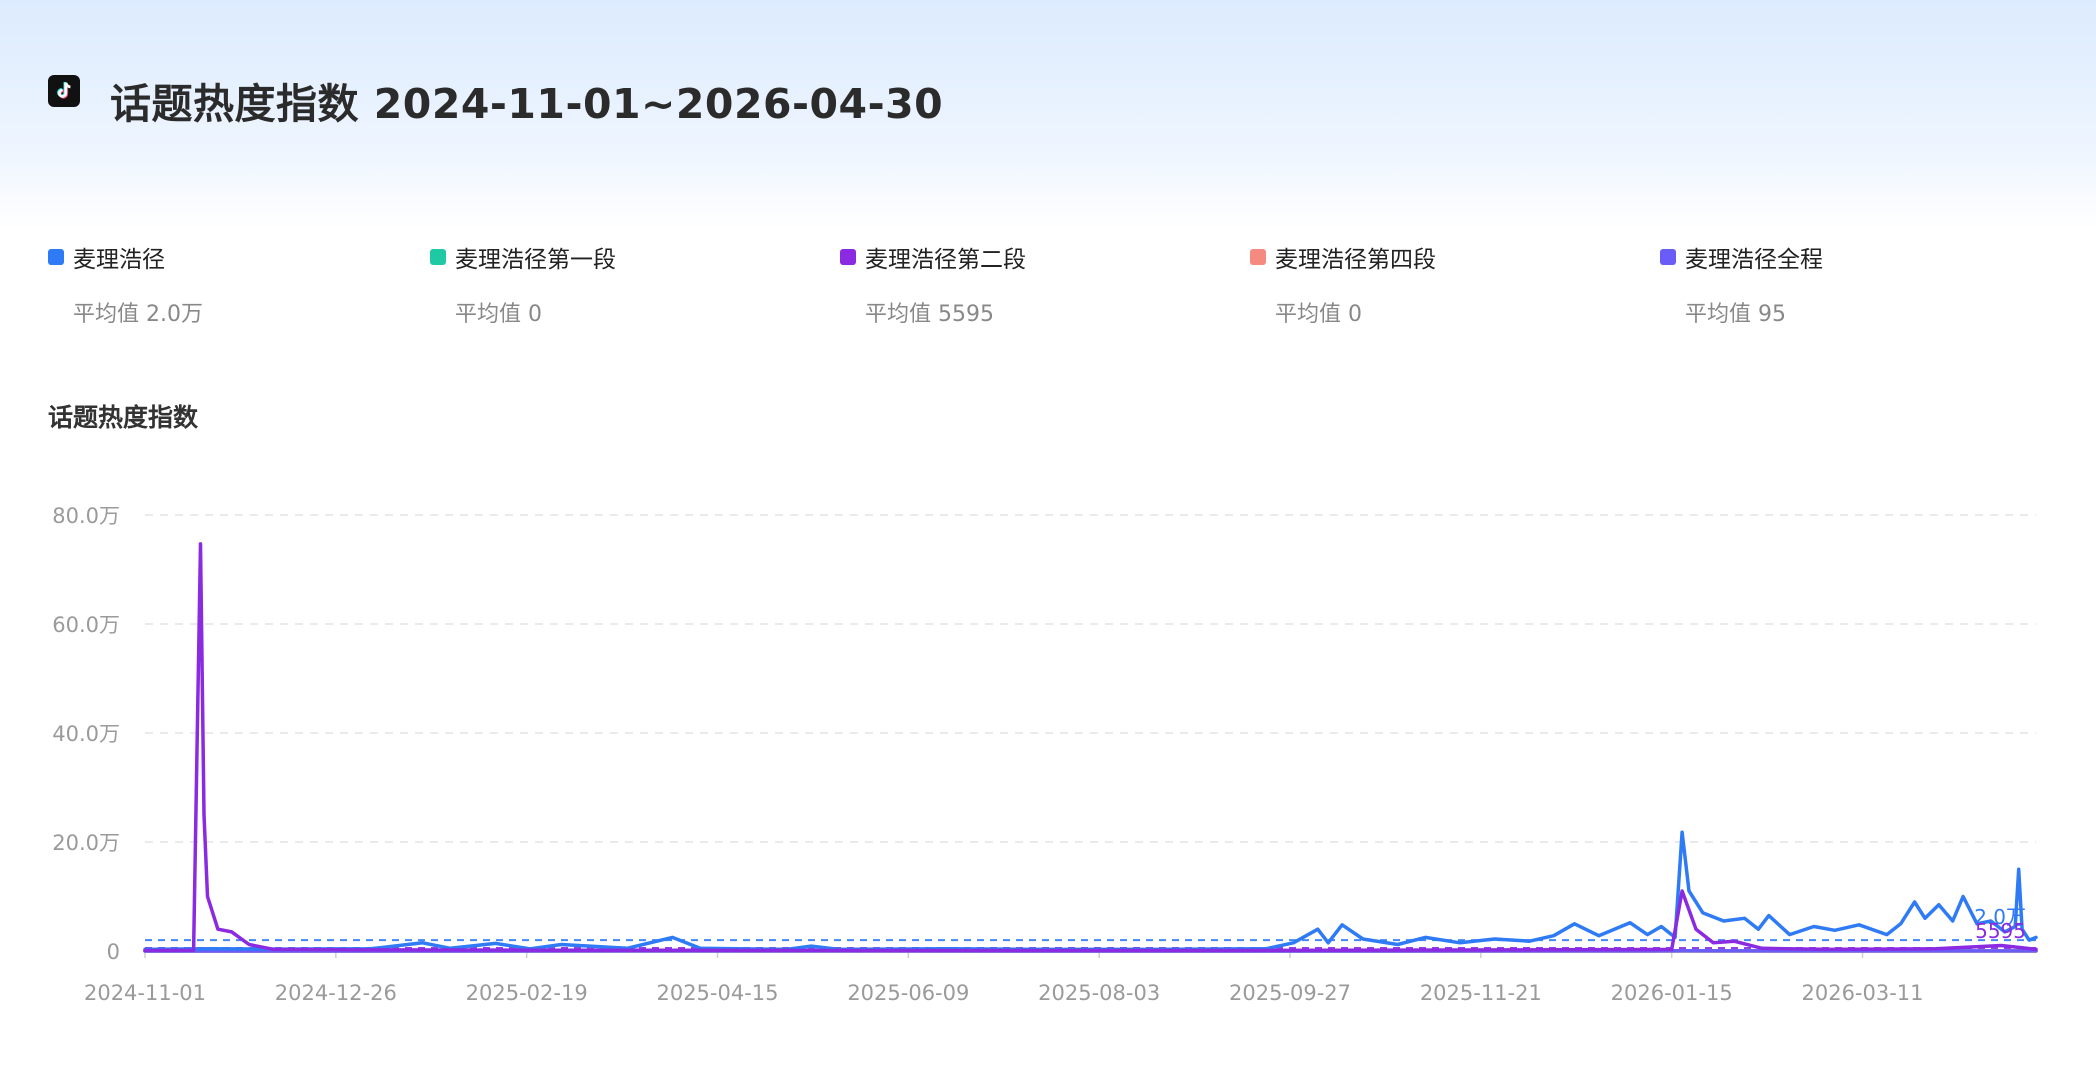 The image size is (2096, 1068). Describe the element at coordinates (908, 993) in the screenshot. I see `x-tick-label: 2025-06-09` at that location.